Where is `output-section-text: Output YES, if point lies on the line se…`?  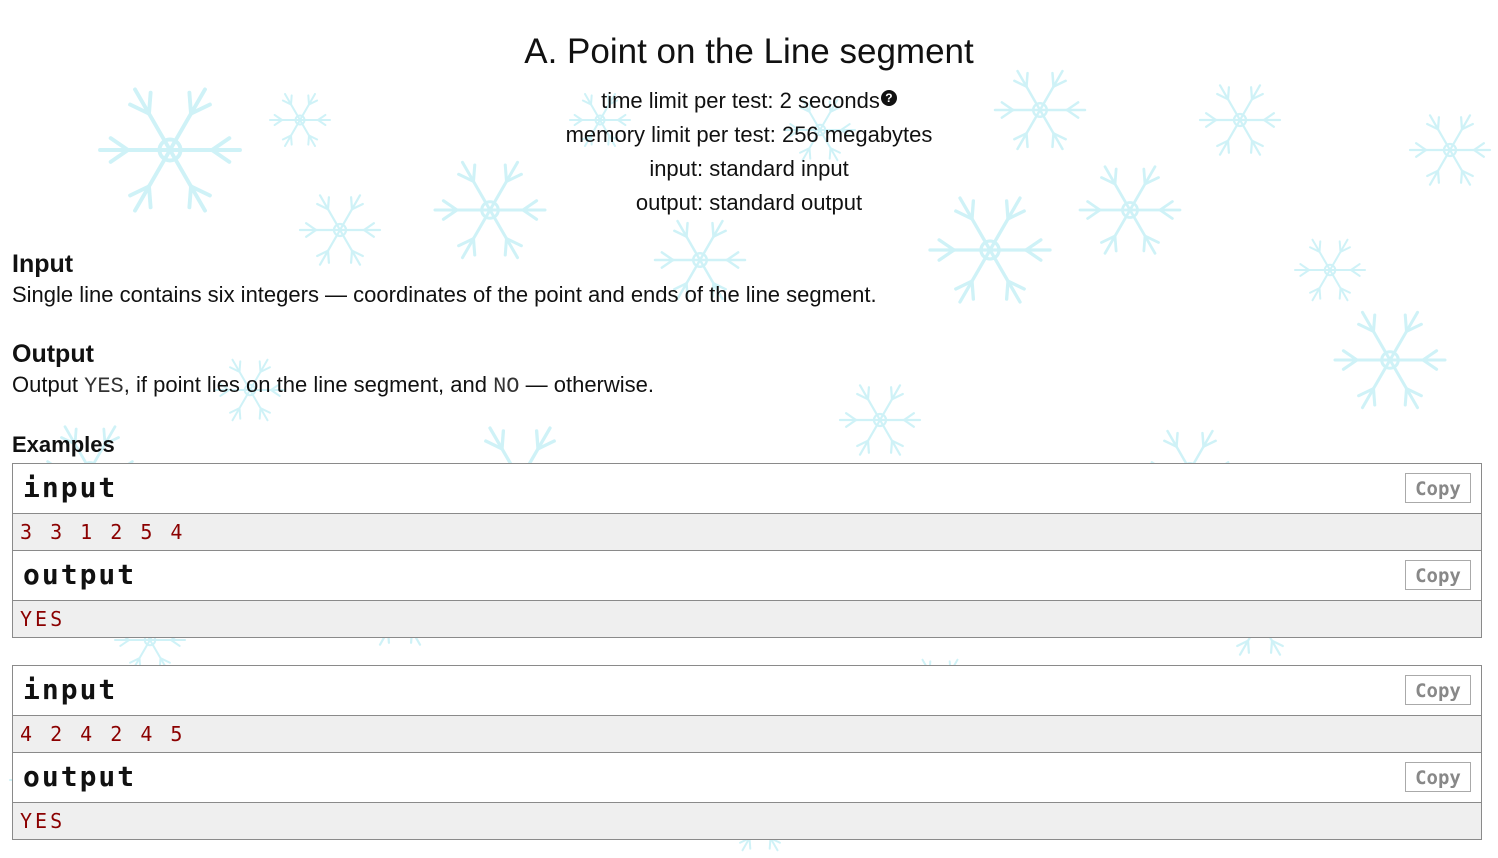 output-section-text: Output YES, if point lies on the line se… is located at coordinates (333, 386).